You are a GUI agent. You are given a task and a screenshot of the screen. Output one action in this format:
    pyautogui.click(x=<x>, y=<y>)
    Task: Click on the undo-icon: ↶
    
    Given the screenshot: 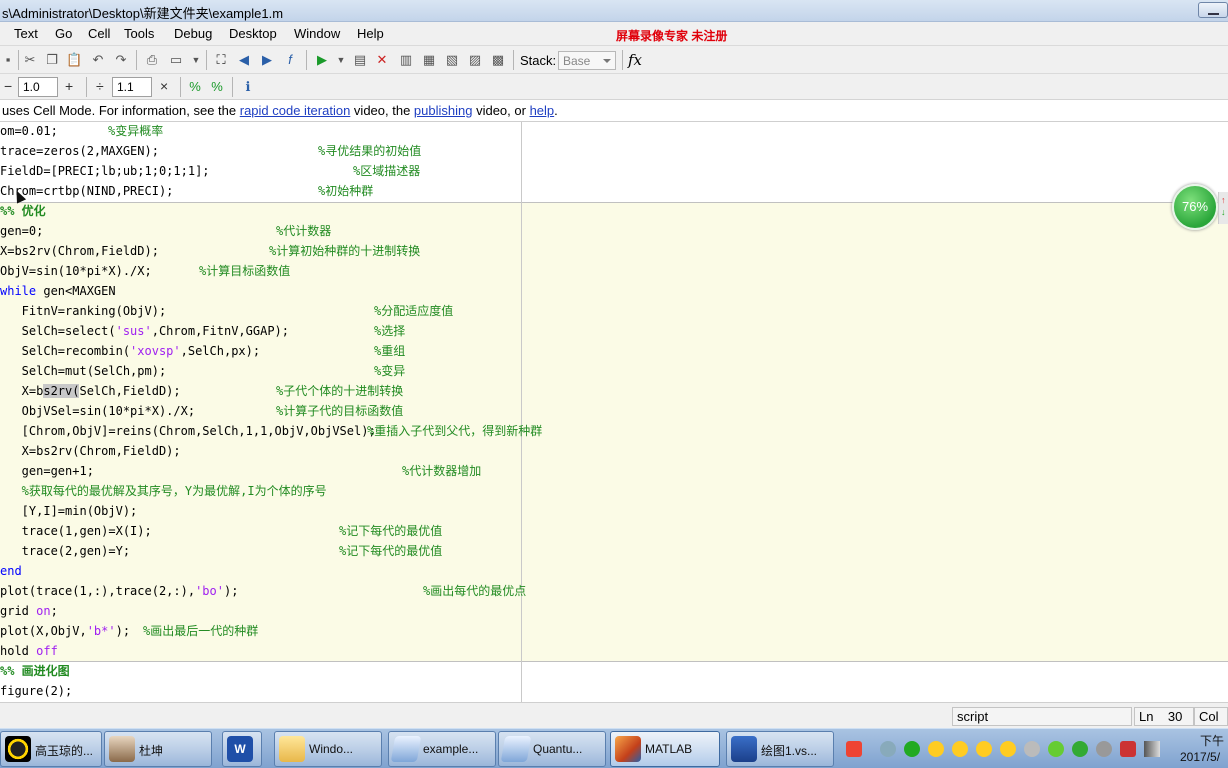 What is the action you would take?
    pyautogui.click(x=98, y=60)
    